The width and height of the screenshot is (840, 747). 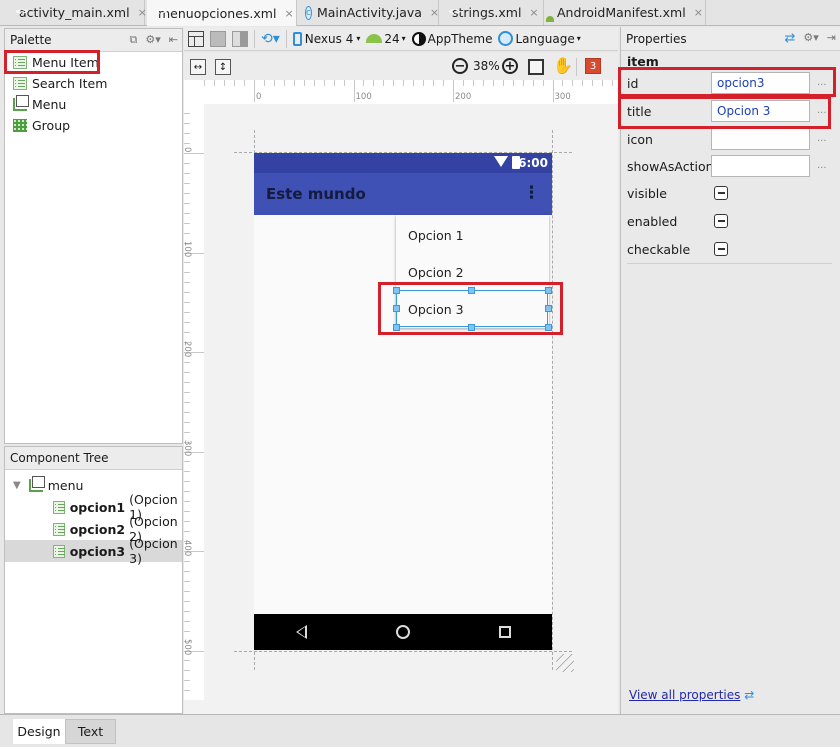 What do you see at coordinates (17, 485) in the screenshot?
I see `expand-arrow-icon: ▼` at bounding box center [17, 485].